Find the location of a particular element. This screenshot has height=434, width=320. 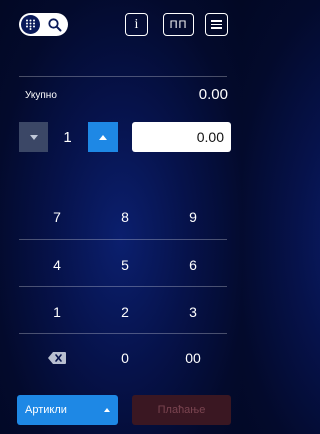

chevron-down-icon is located at coordinates (33, 137).